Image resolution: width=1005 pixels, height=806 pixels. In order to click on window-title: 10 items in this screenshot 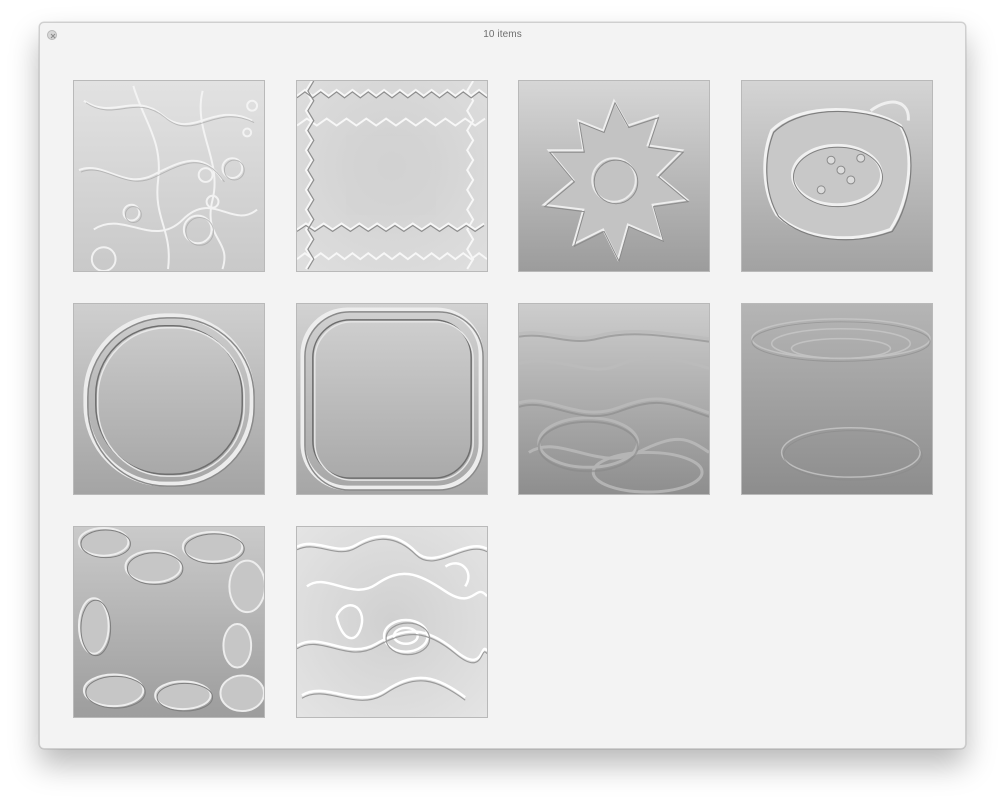, I will do `click(502, 34)`.